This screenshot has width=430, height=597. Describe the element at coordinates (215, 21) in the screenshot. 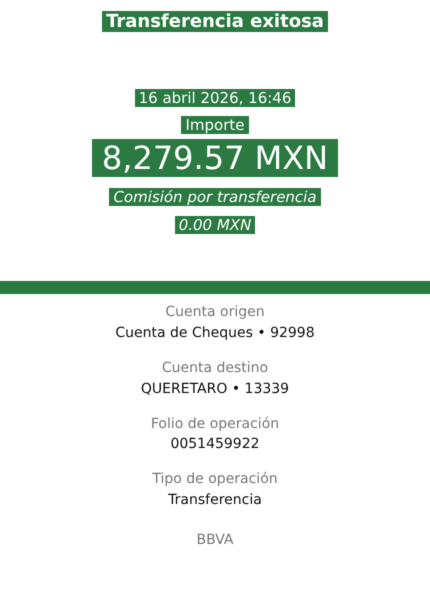

I see `screen-title: Transferencia exitosa` at that location.